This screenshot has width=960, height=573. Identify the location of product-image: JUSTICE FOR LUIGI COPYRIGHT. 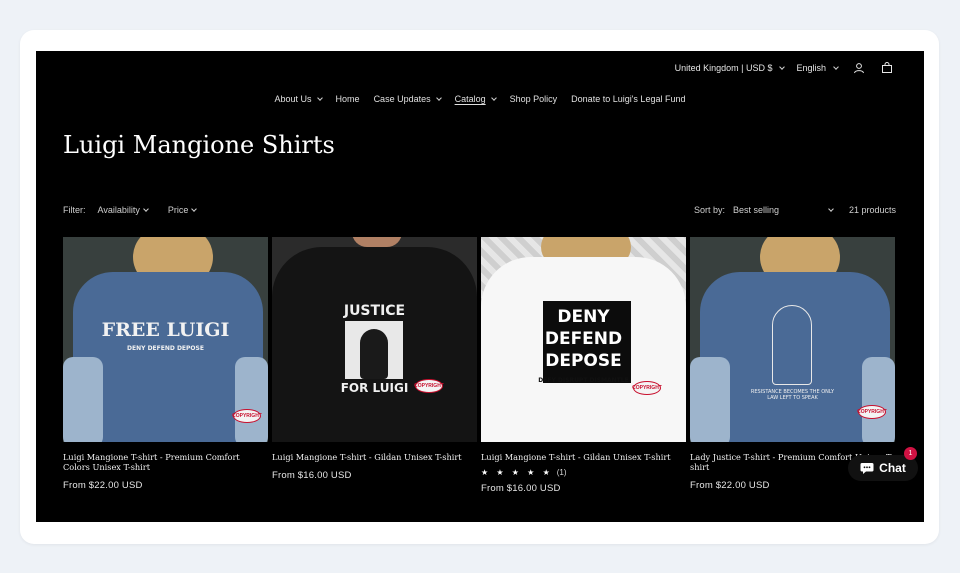
(374, 339).